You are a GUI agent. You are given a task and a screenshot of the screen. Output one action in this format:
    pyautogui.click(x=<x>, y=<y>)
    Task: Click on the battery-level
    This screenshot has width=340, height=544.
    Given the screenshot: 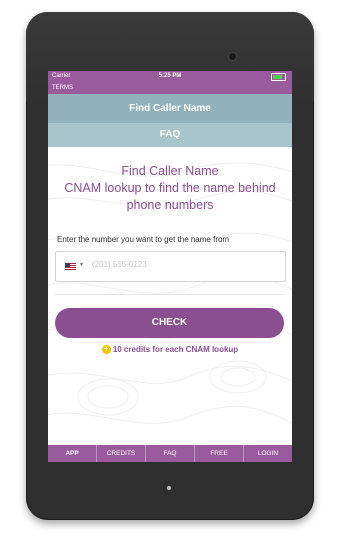 What is the action you would take?
    pyautogui.click(x=277, y=77)
    